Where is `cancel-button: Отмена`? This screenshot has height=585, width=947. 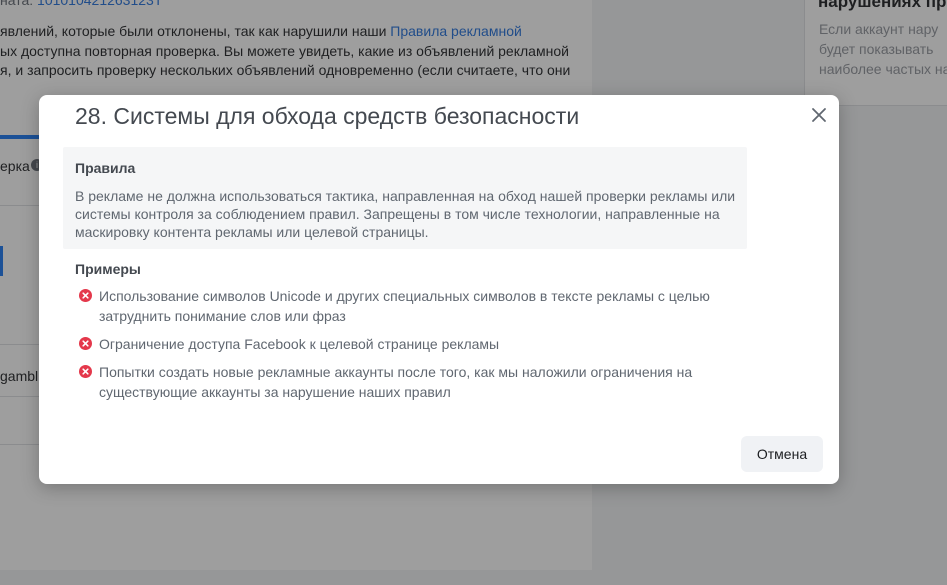 cancel-button: Отмена is located at coordinates (782, 454).